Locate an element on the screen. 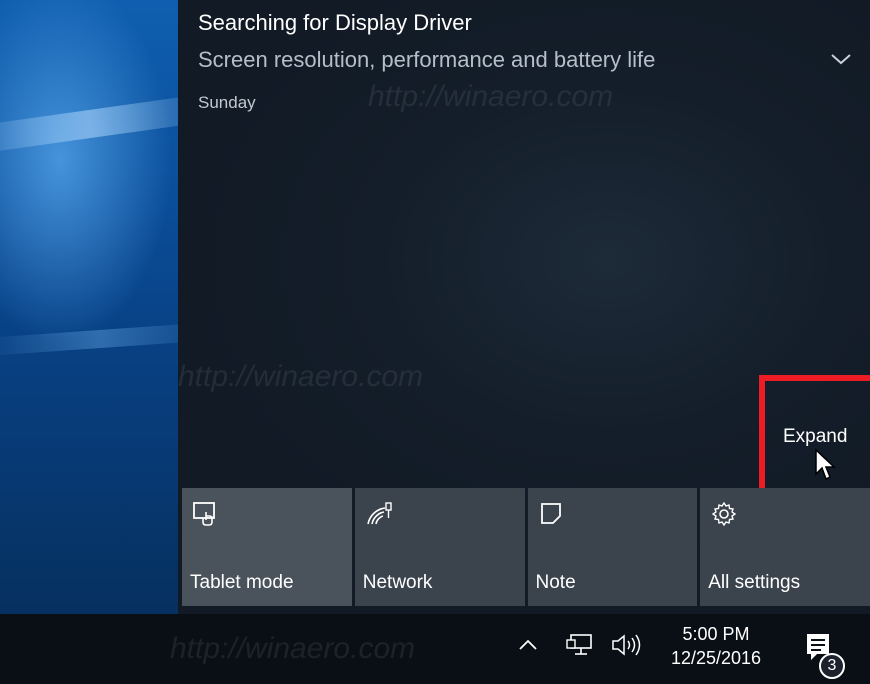 This screenshot has height=684, width=870. clock-time: 5:00 PM is located at coordinates (716, 634).